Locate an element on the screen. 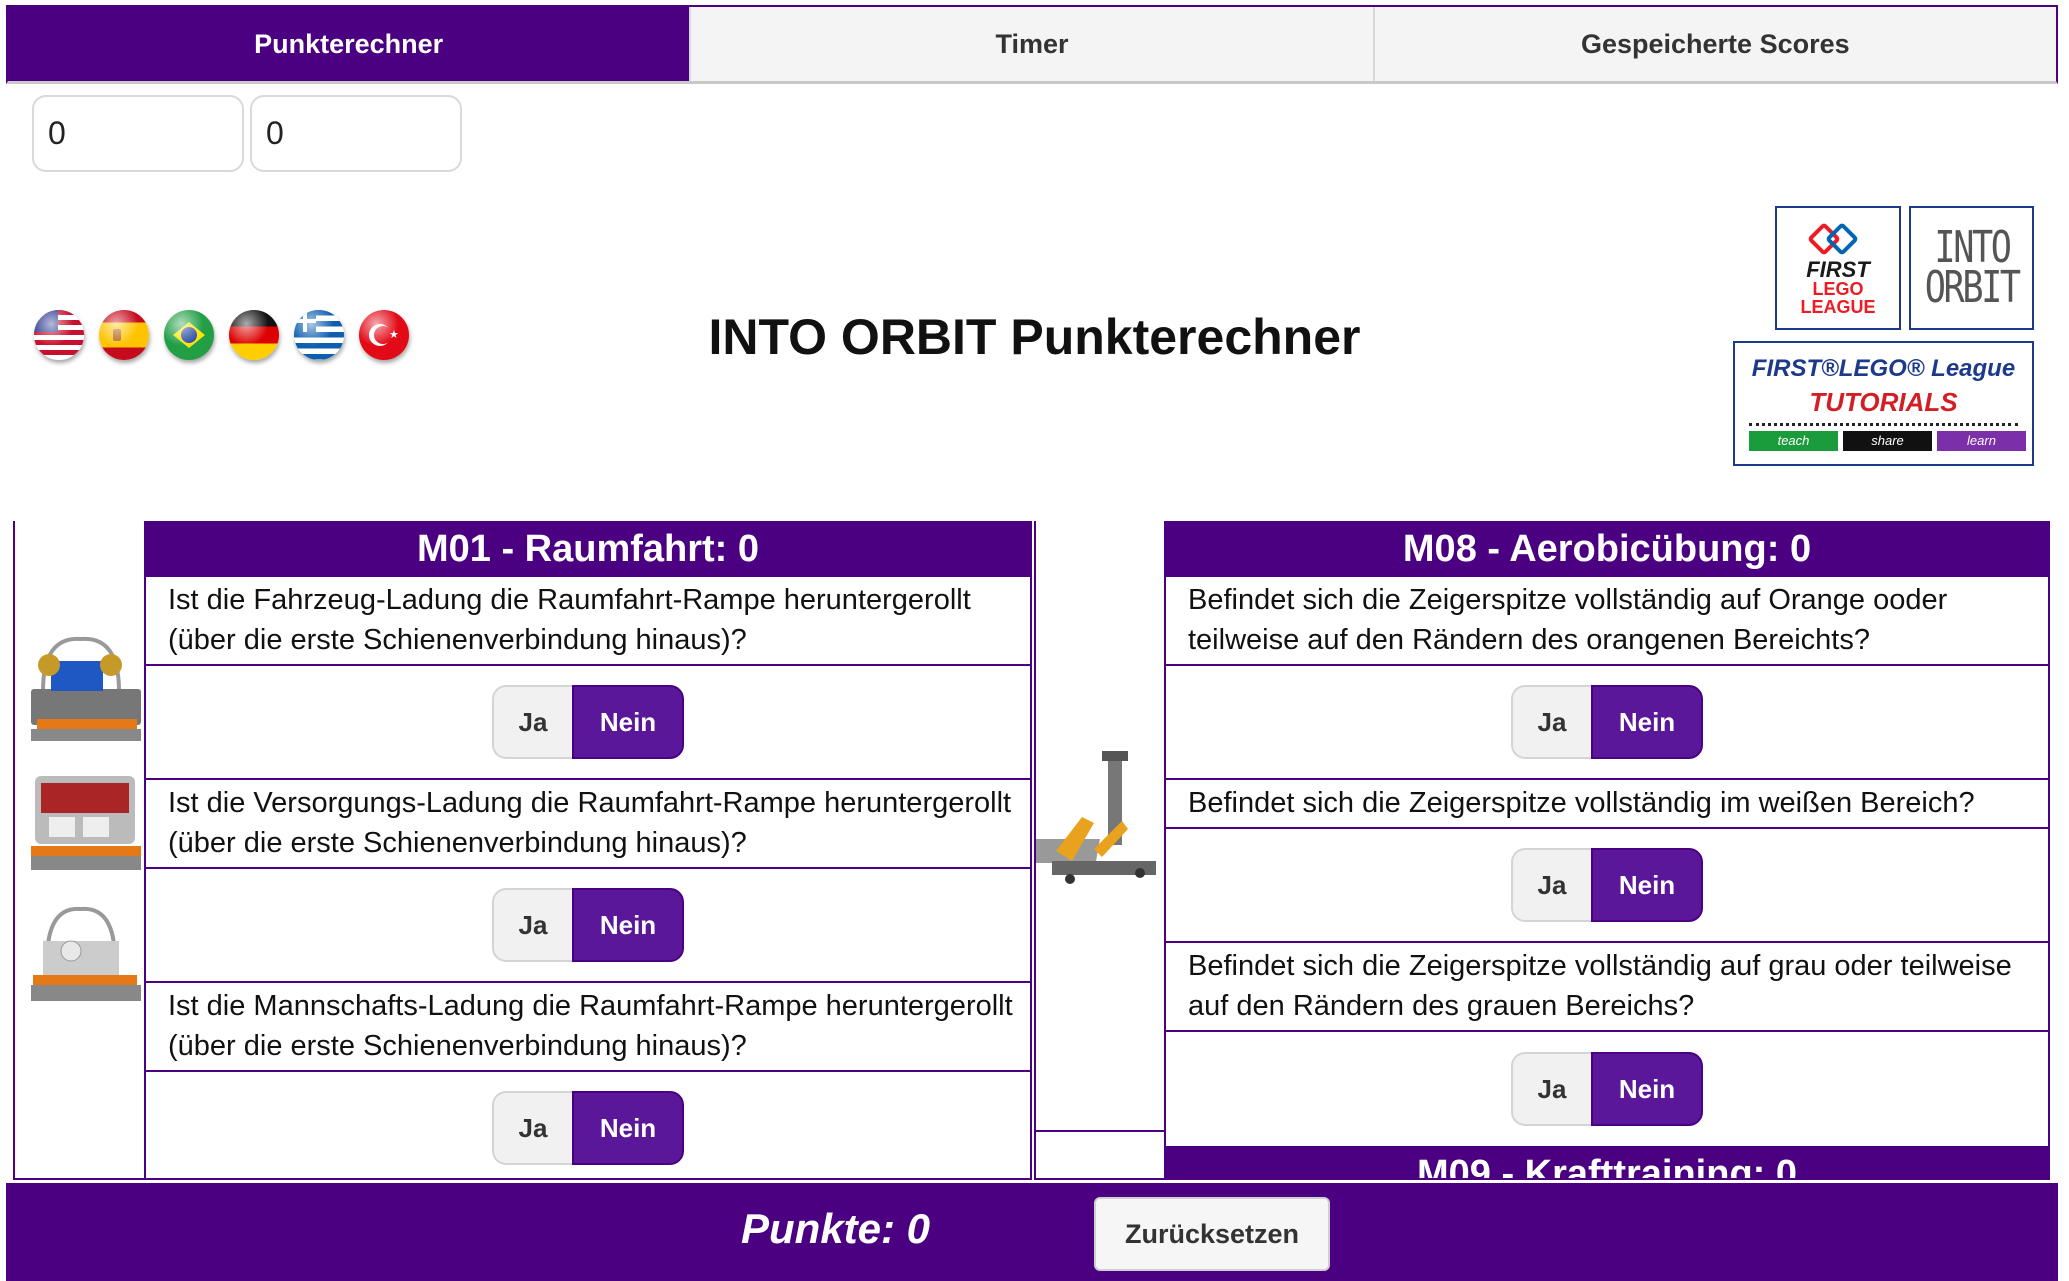 The height and width of the screenshot is (1281, 2069). fll-logo-line1: FIRST is located at coordinates (1838, 269).